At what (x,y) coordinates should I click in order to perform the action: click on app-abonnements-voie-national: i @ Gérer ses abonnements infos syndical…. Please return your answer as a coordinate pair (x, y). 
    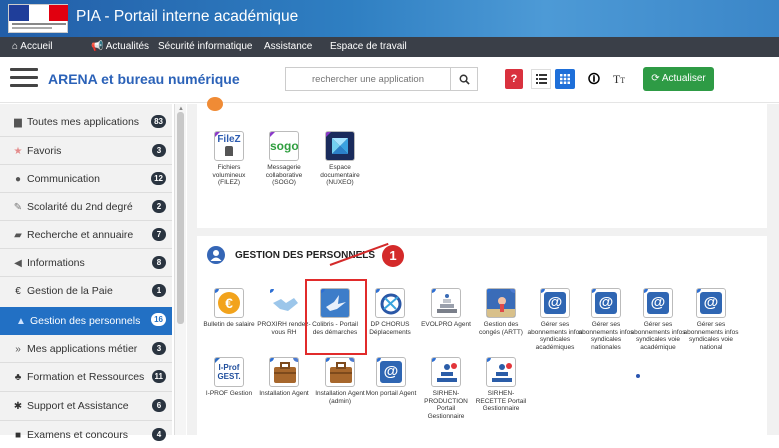
    Looking at the image, I should click on (711, 319).